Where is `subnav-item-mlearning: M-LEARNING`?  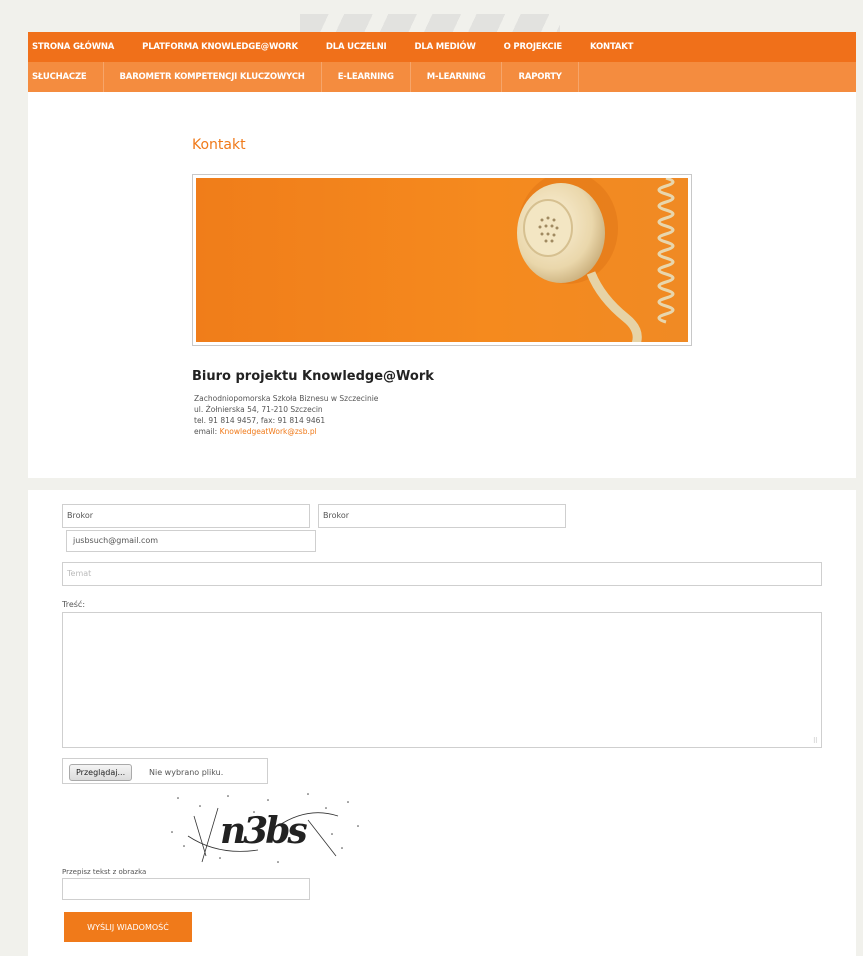
subnav-item-mlearning: M-LEARNING is located at coordinates (457, 77).